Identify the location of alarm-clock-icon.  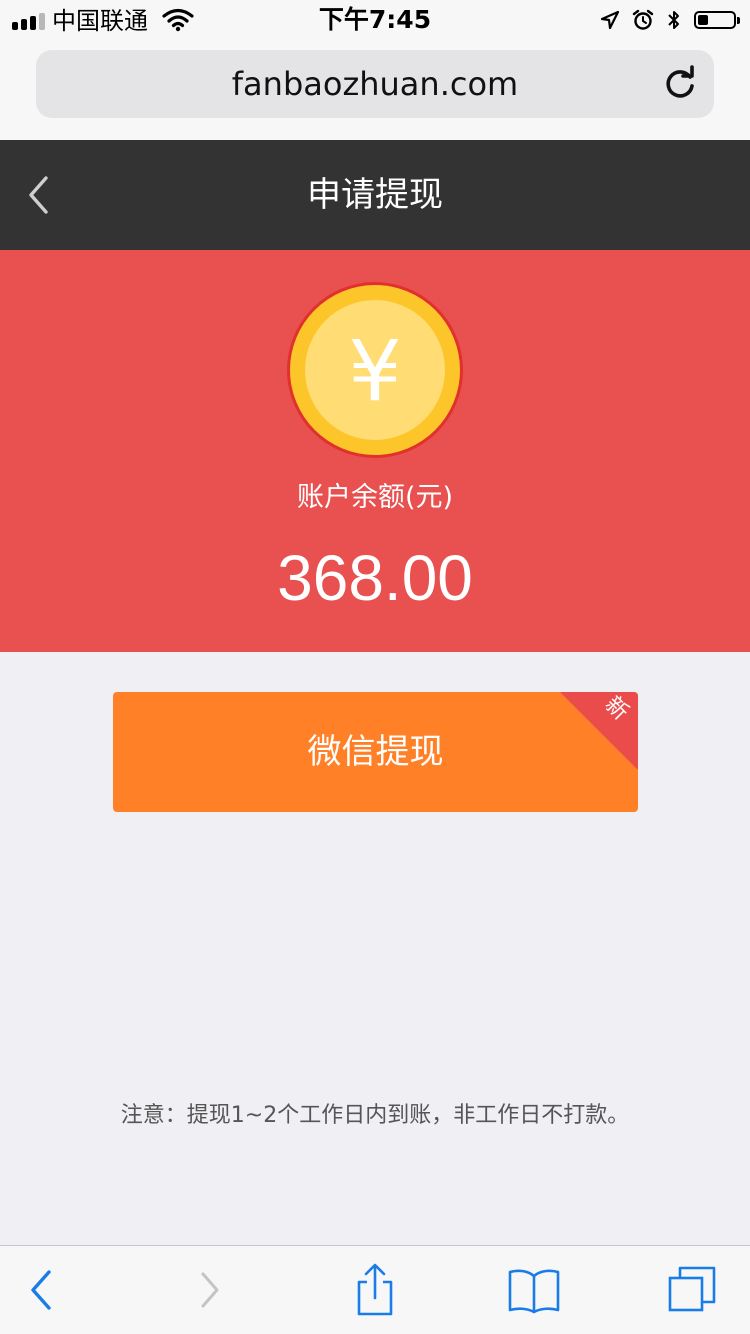
(643, 19).